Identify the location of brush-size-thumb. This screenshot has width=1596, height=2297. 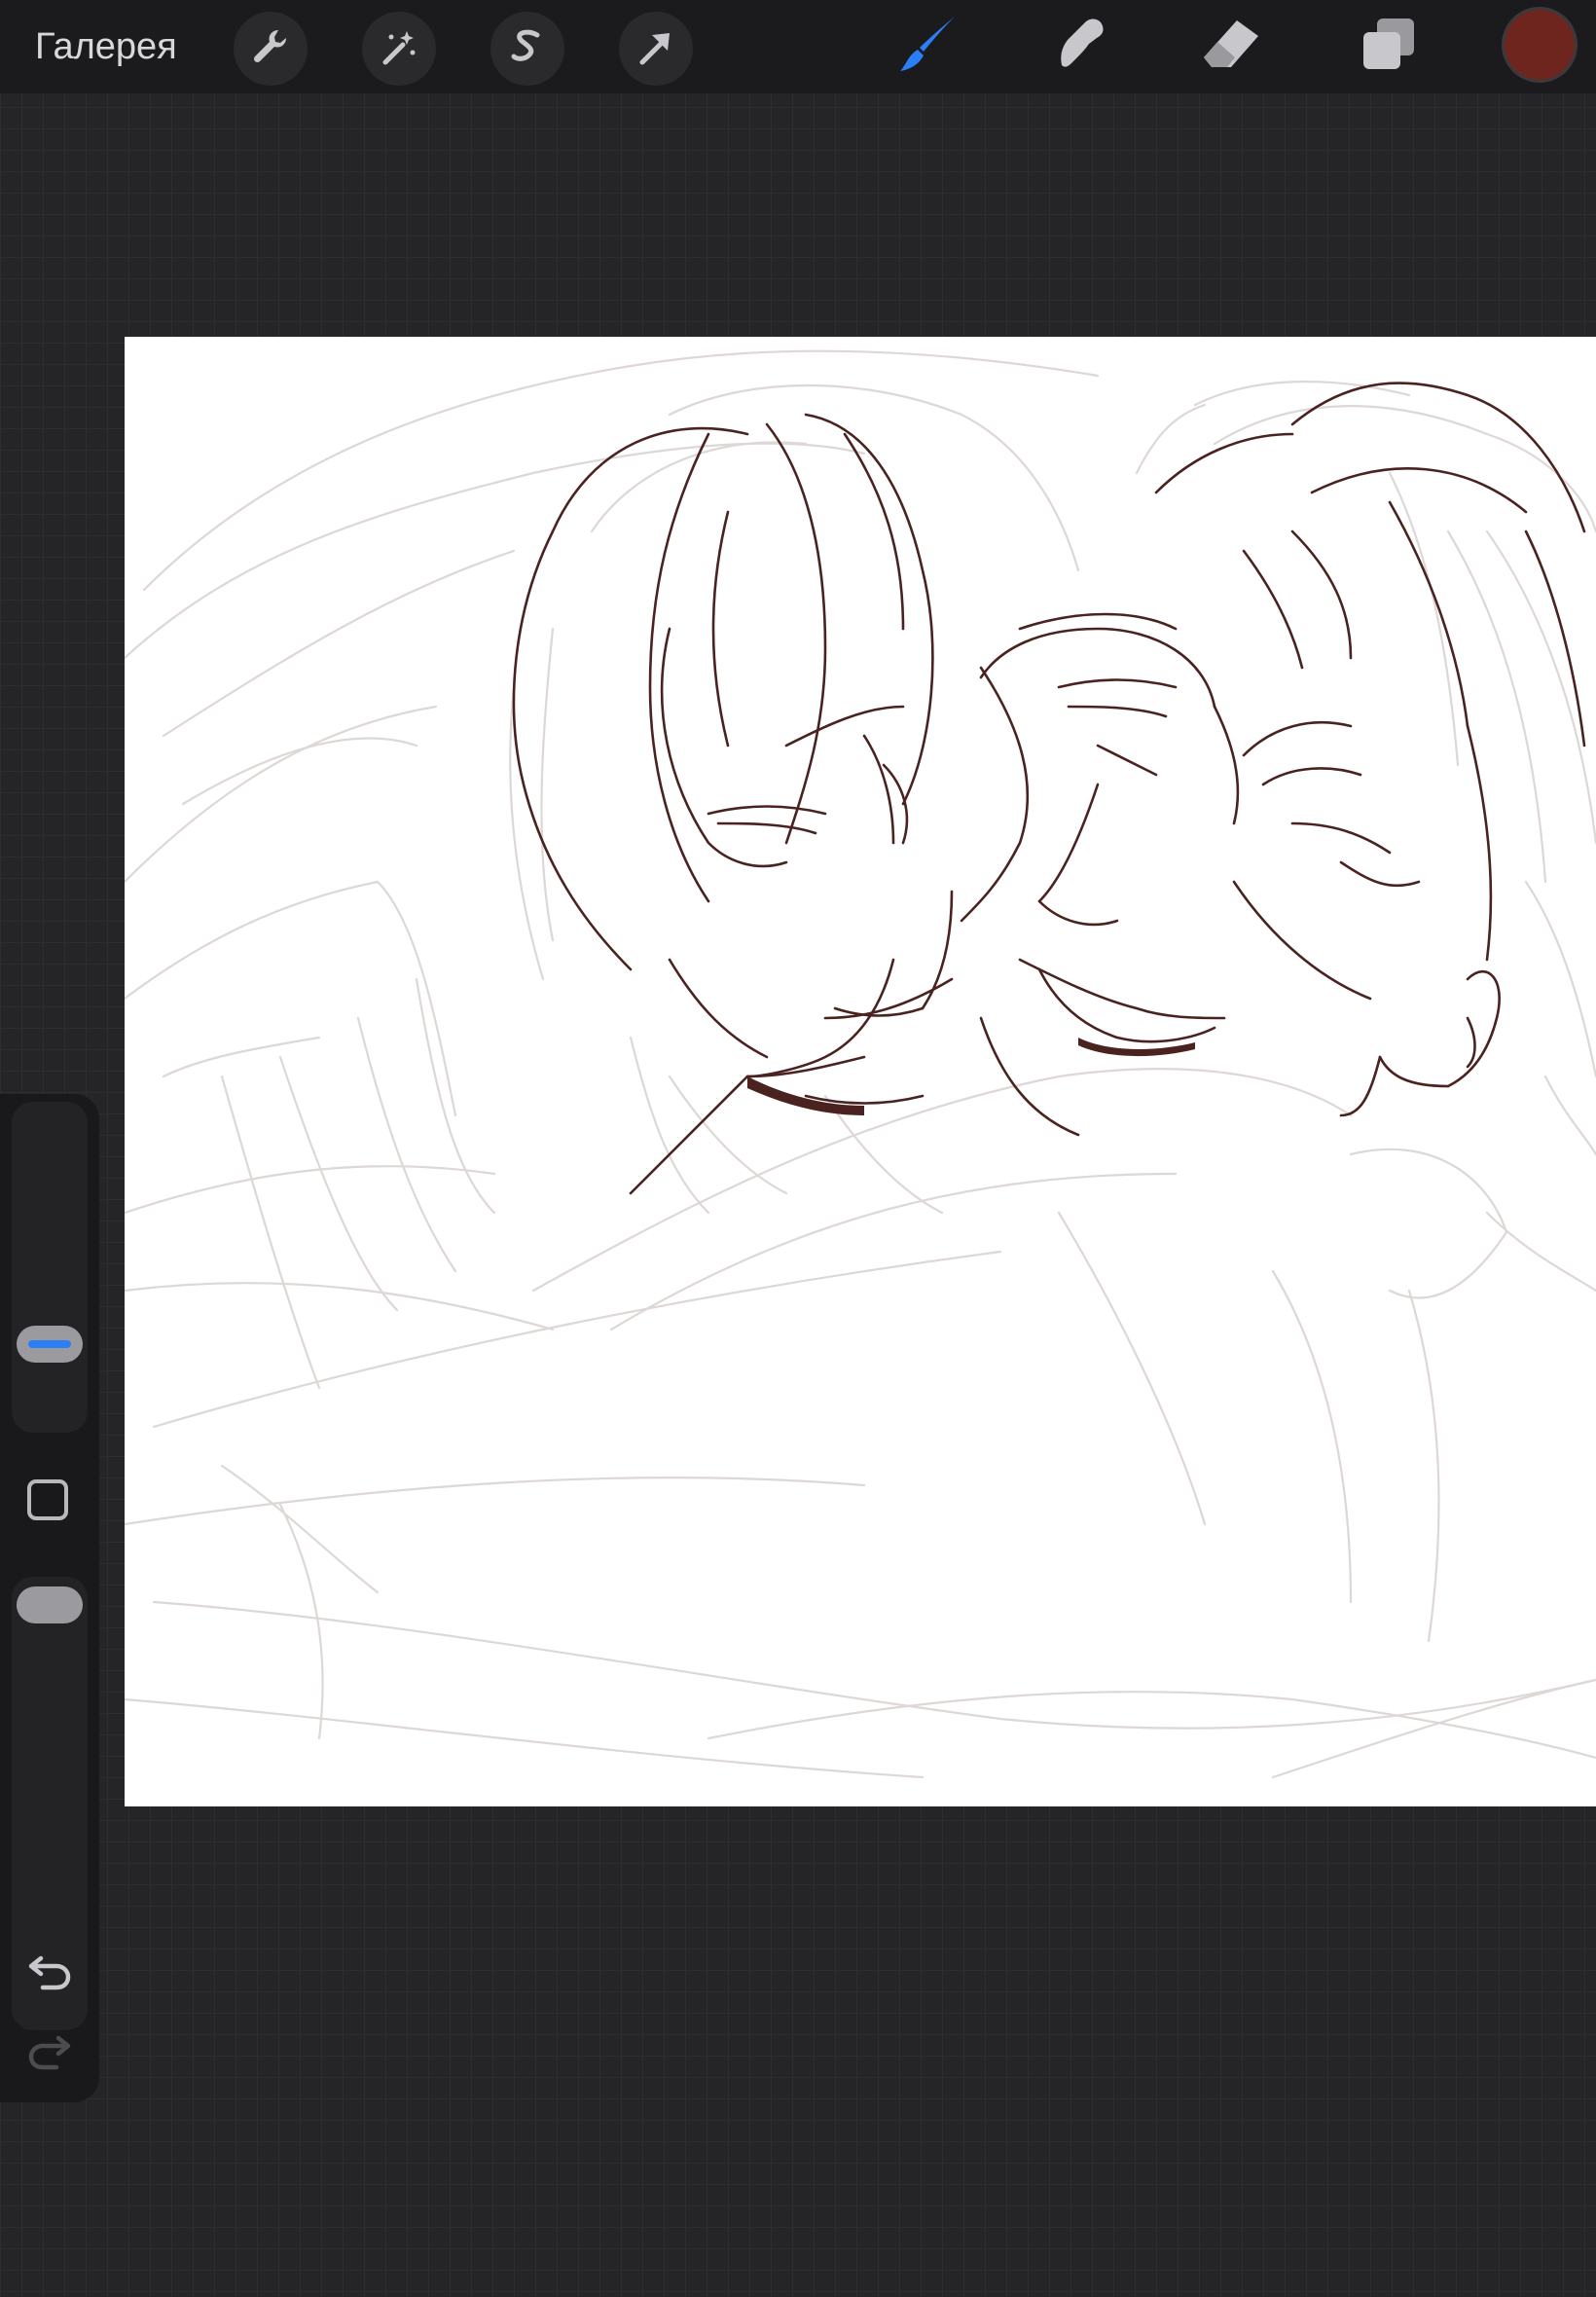
(50, 1345).